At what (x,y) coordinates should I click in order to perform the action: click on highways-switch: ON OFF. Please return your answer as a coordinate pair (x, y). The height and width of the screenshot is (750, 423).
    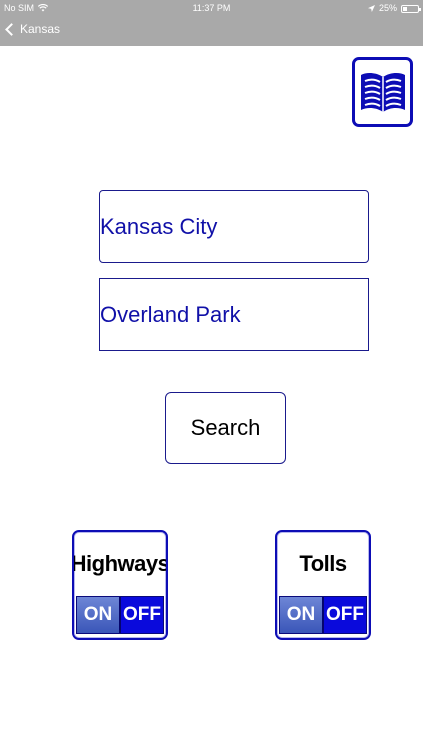
    Looking at the image, I should click on (120, 615).